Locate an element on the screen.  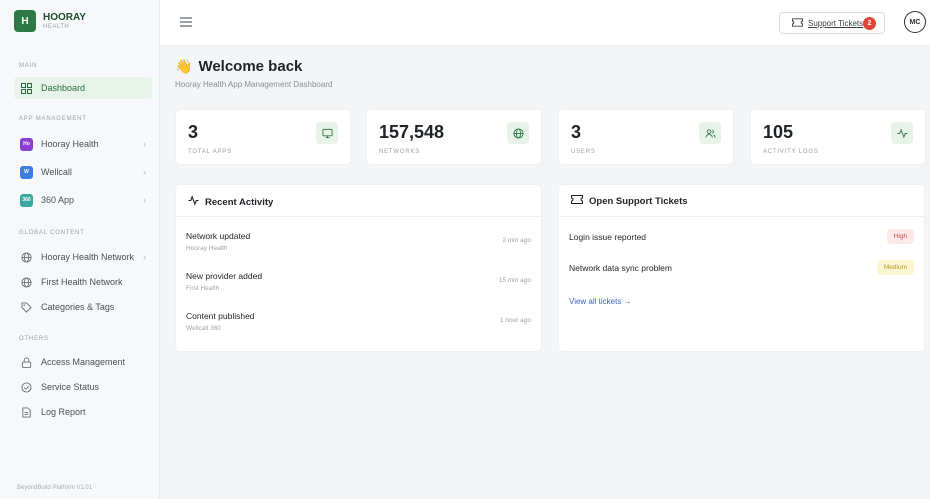
sidebar-item-label: Access Management is located at coordinates (83, 362).